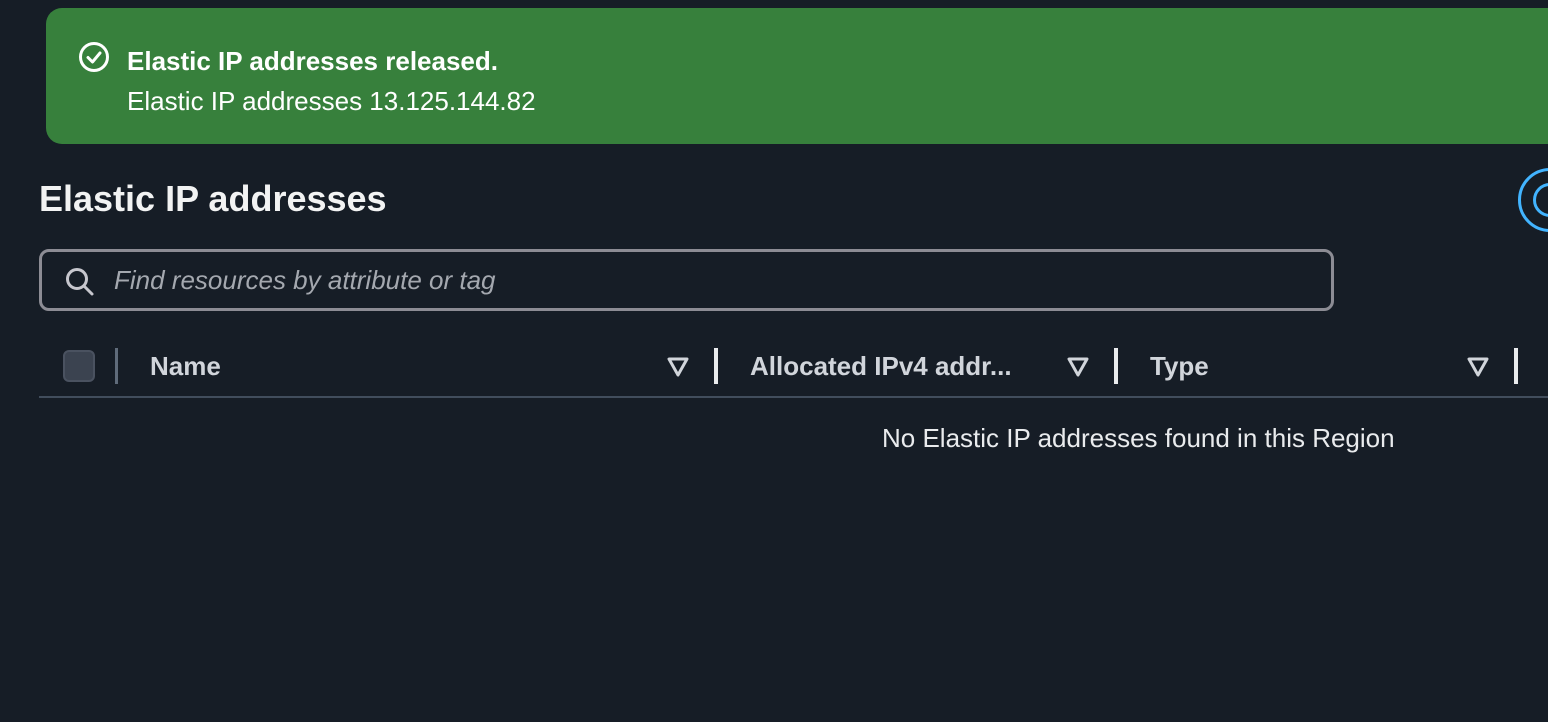 The width and height of the screenshot is (1548, 722). What do you see at coordinates (714, 280) in the screenshot?
I see `search-input` at bounding box center [714, 280].